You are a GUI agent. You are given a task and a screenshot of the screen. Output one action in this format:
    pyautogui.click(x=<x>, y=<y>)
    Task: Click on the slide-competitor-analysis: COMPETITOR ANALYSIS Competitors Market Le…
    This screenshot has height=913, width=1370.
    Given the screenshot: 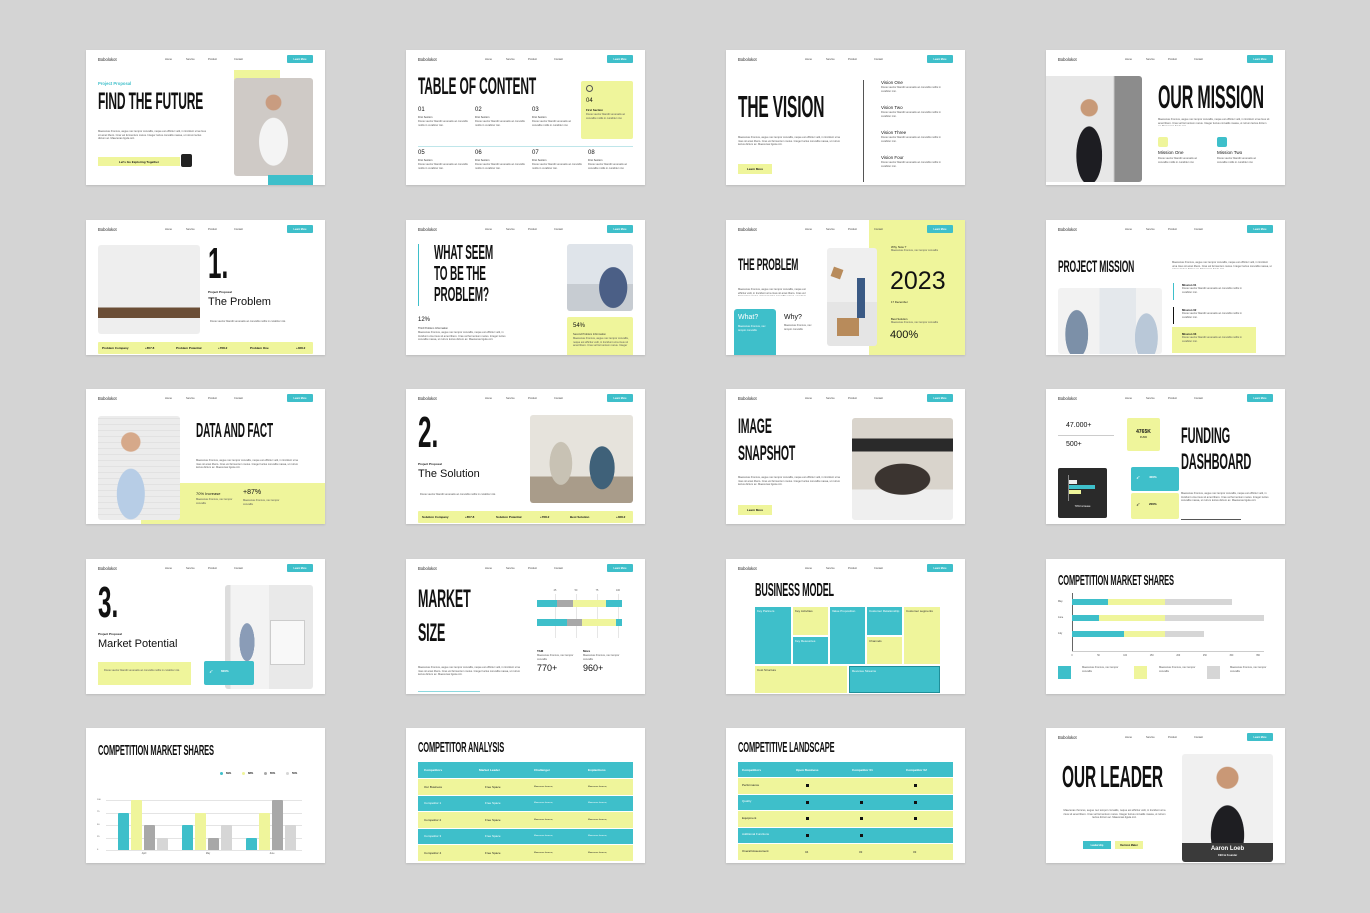 What is the action you would take?
    pyautogui.click(x=525, y=795)
    